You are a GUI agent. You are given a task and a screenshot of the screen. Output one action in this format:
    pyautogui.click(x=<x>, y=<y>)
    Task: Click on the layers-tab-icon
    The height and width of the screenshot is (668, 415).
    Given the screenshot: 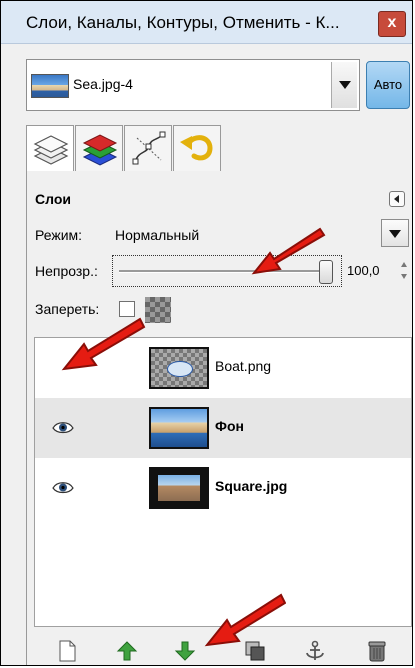 What is the action you would take?
    pyautogui.click(x=51, y=150)
    